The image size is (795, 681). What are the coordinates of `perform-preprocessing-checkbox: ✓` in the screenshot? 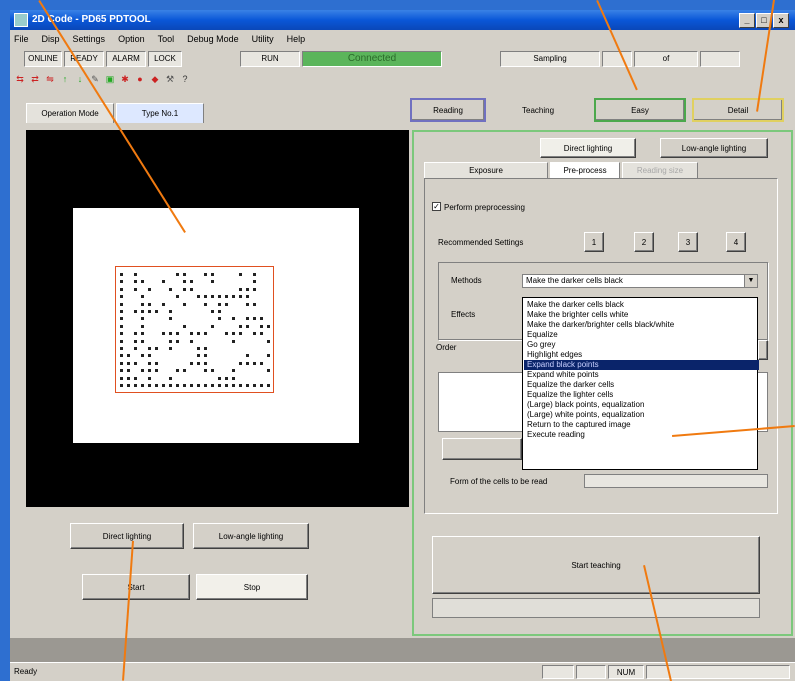 It's located at (436, 206).